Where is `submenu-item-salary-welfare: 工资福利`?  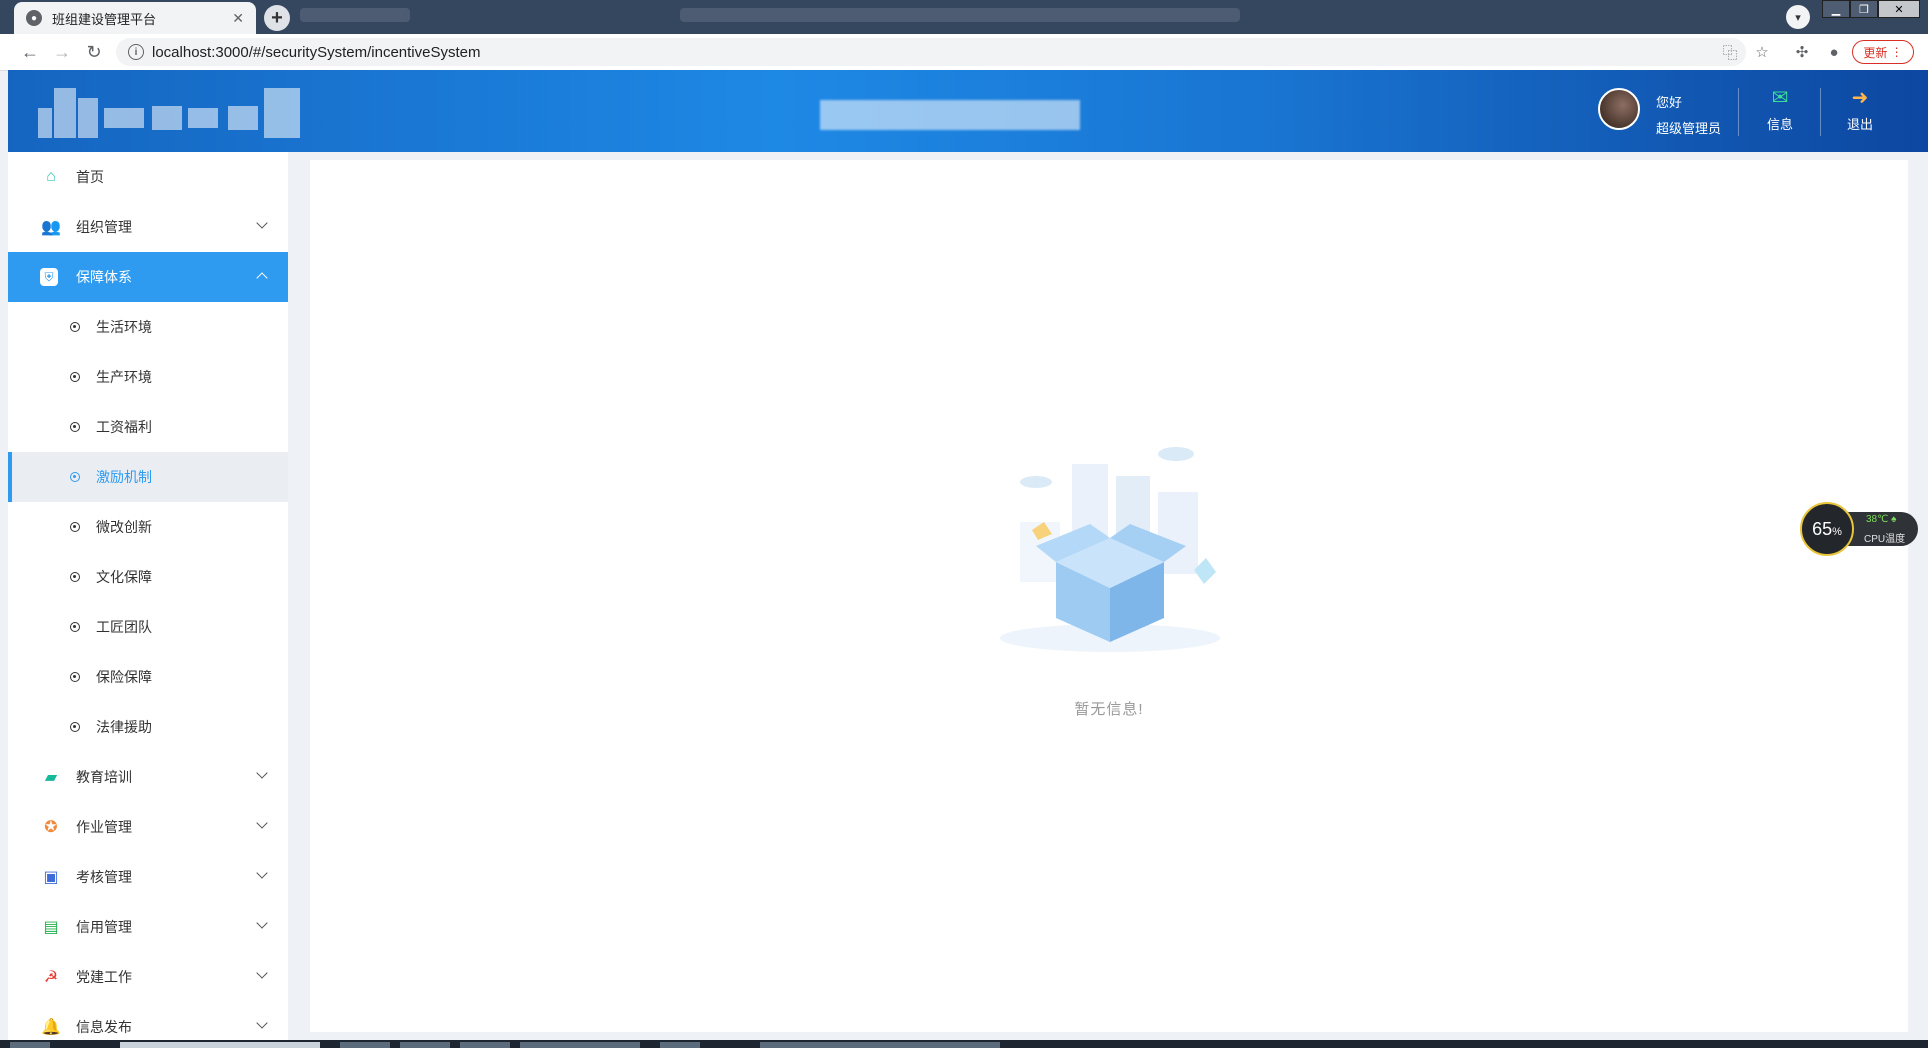 submenu-item-salary-welfare: 工资福利 is located at coordinates (148, 427).